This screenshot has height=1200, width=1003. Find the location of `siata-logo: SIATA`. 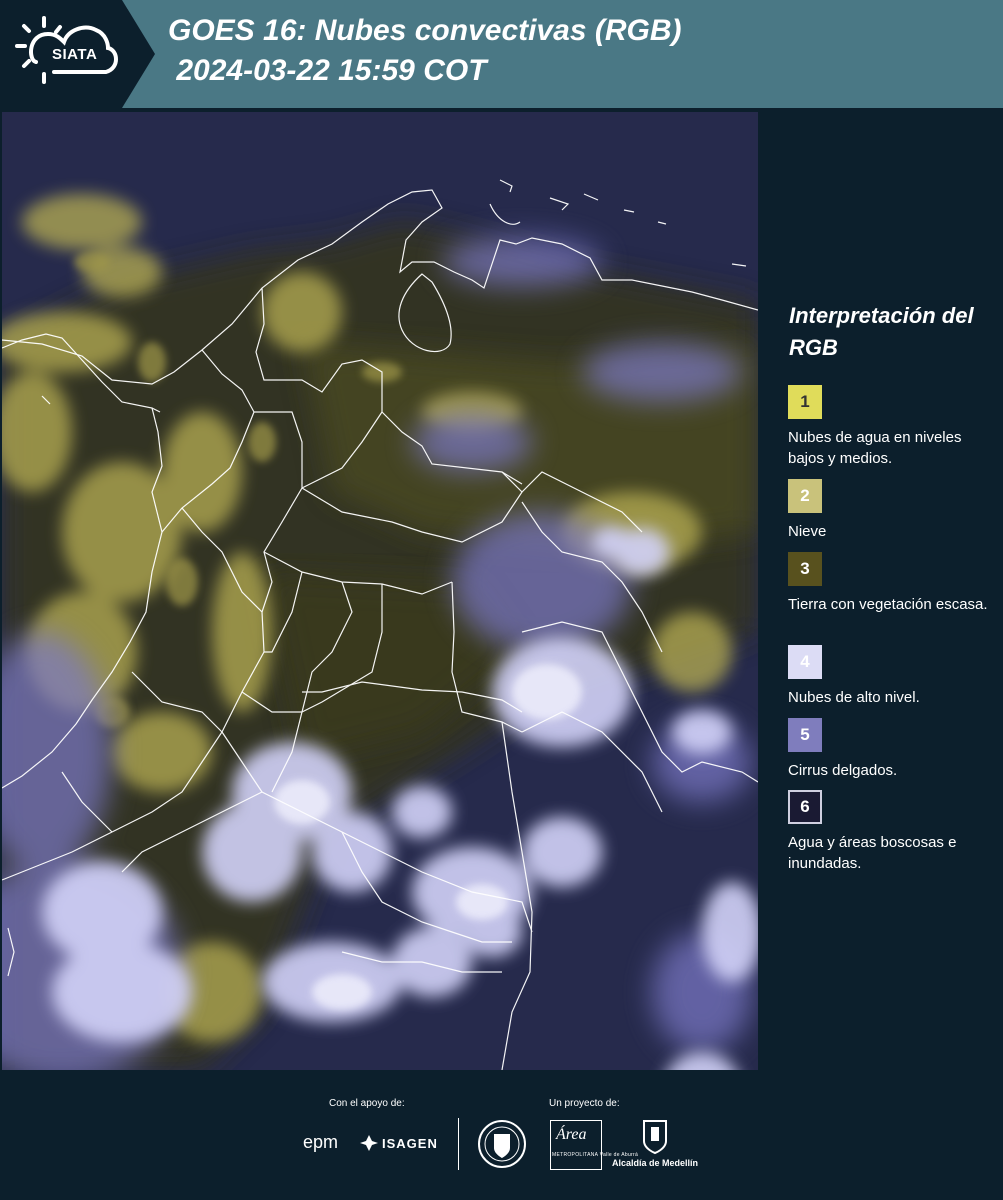

siata-logo: SIATA is located at coordinates (77, 54).